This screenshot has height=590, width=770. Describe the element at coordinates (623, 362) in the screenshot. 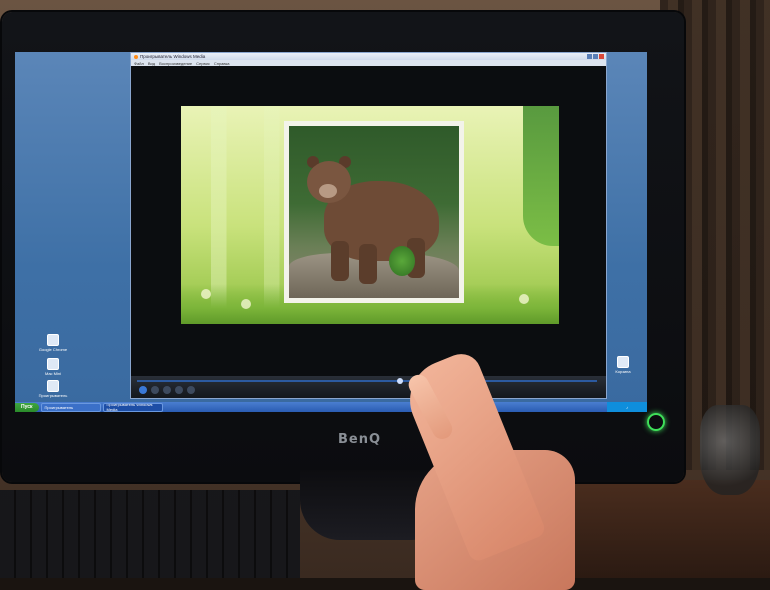

I see `recycle-bin-icon` at that location.